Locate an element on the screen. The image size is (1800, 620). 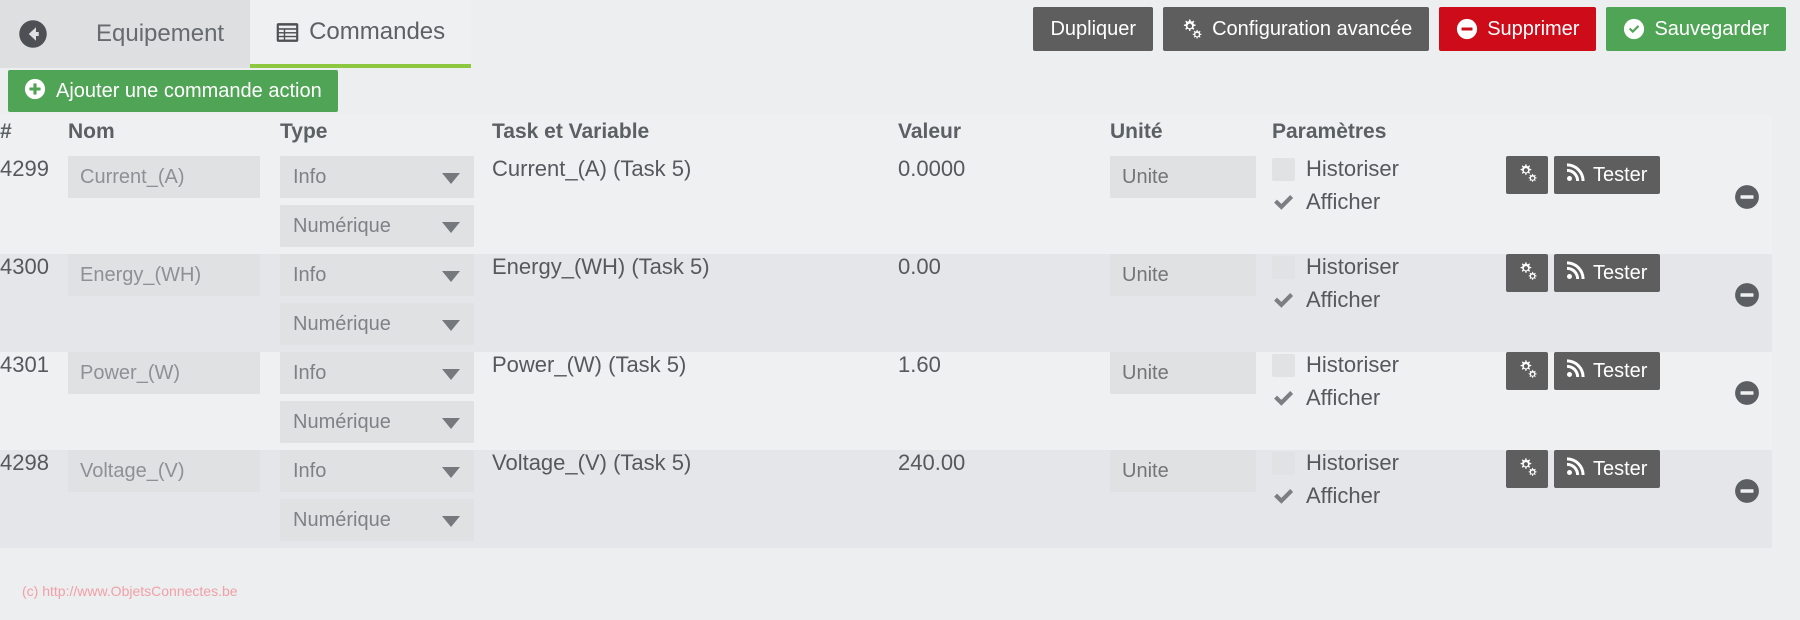
rss-icon is located at coordinates (1575, 273).